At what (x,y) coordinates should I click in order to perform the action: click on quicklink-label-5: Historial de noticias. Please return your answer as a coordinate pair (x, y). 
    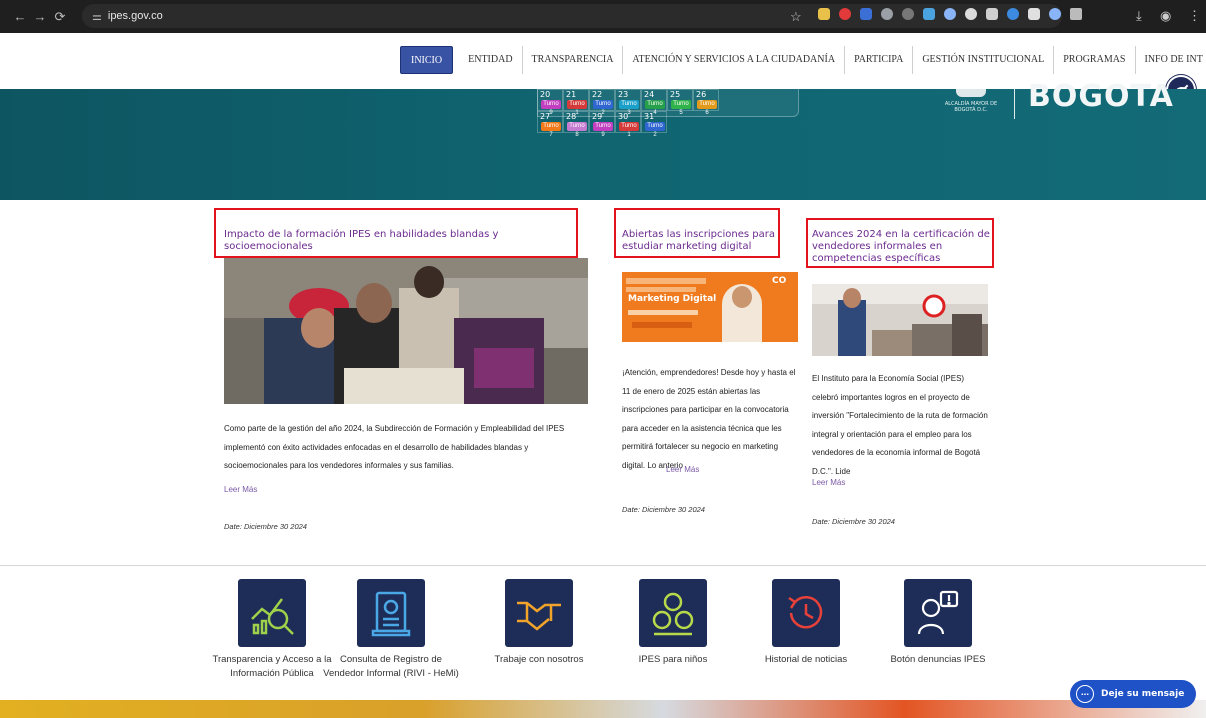
    Looking at the image, I should click on (806, 659).